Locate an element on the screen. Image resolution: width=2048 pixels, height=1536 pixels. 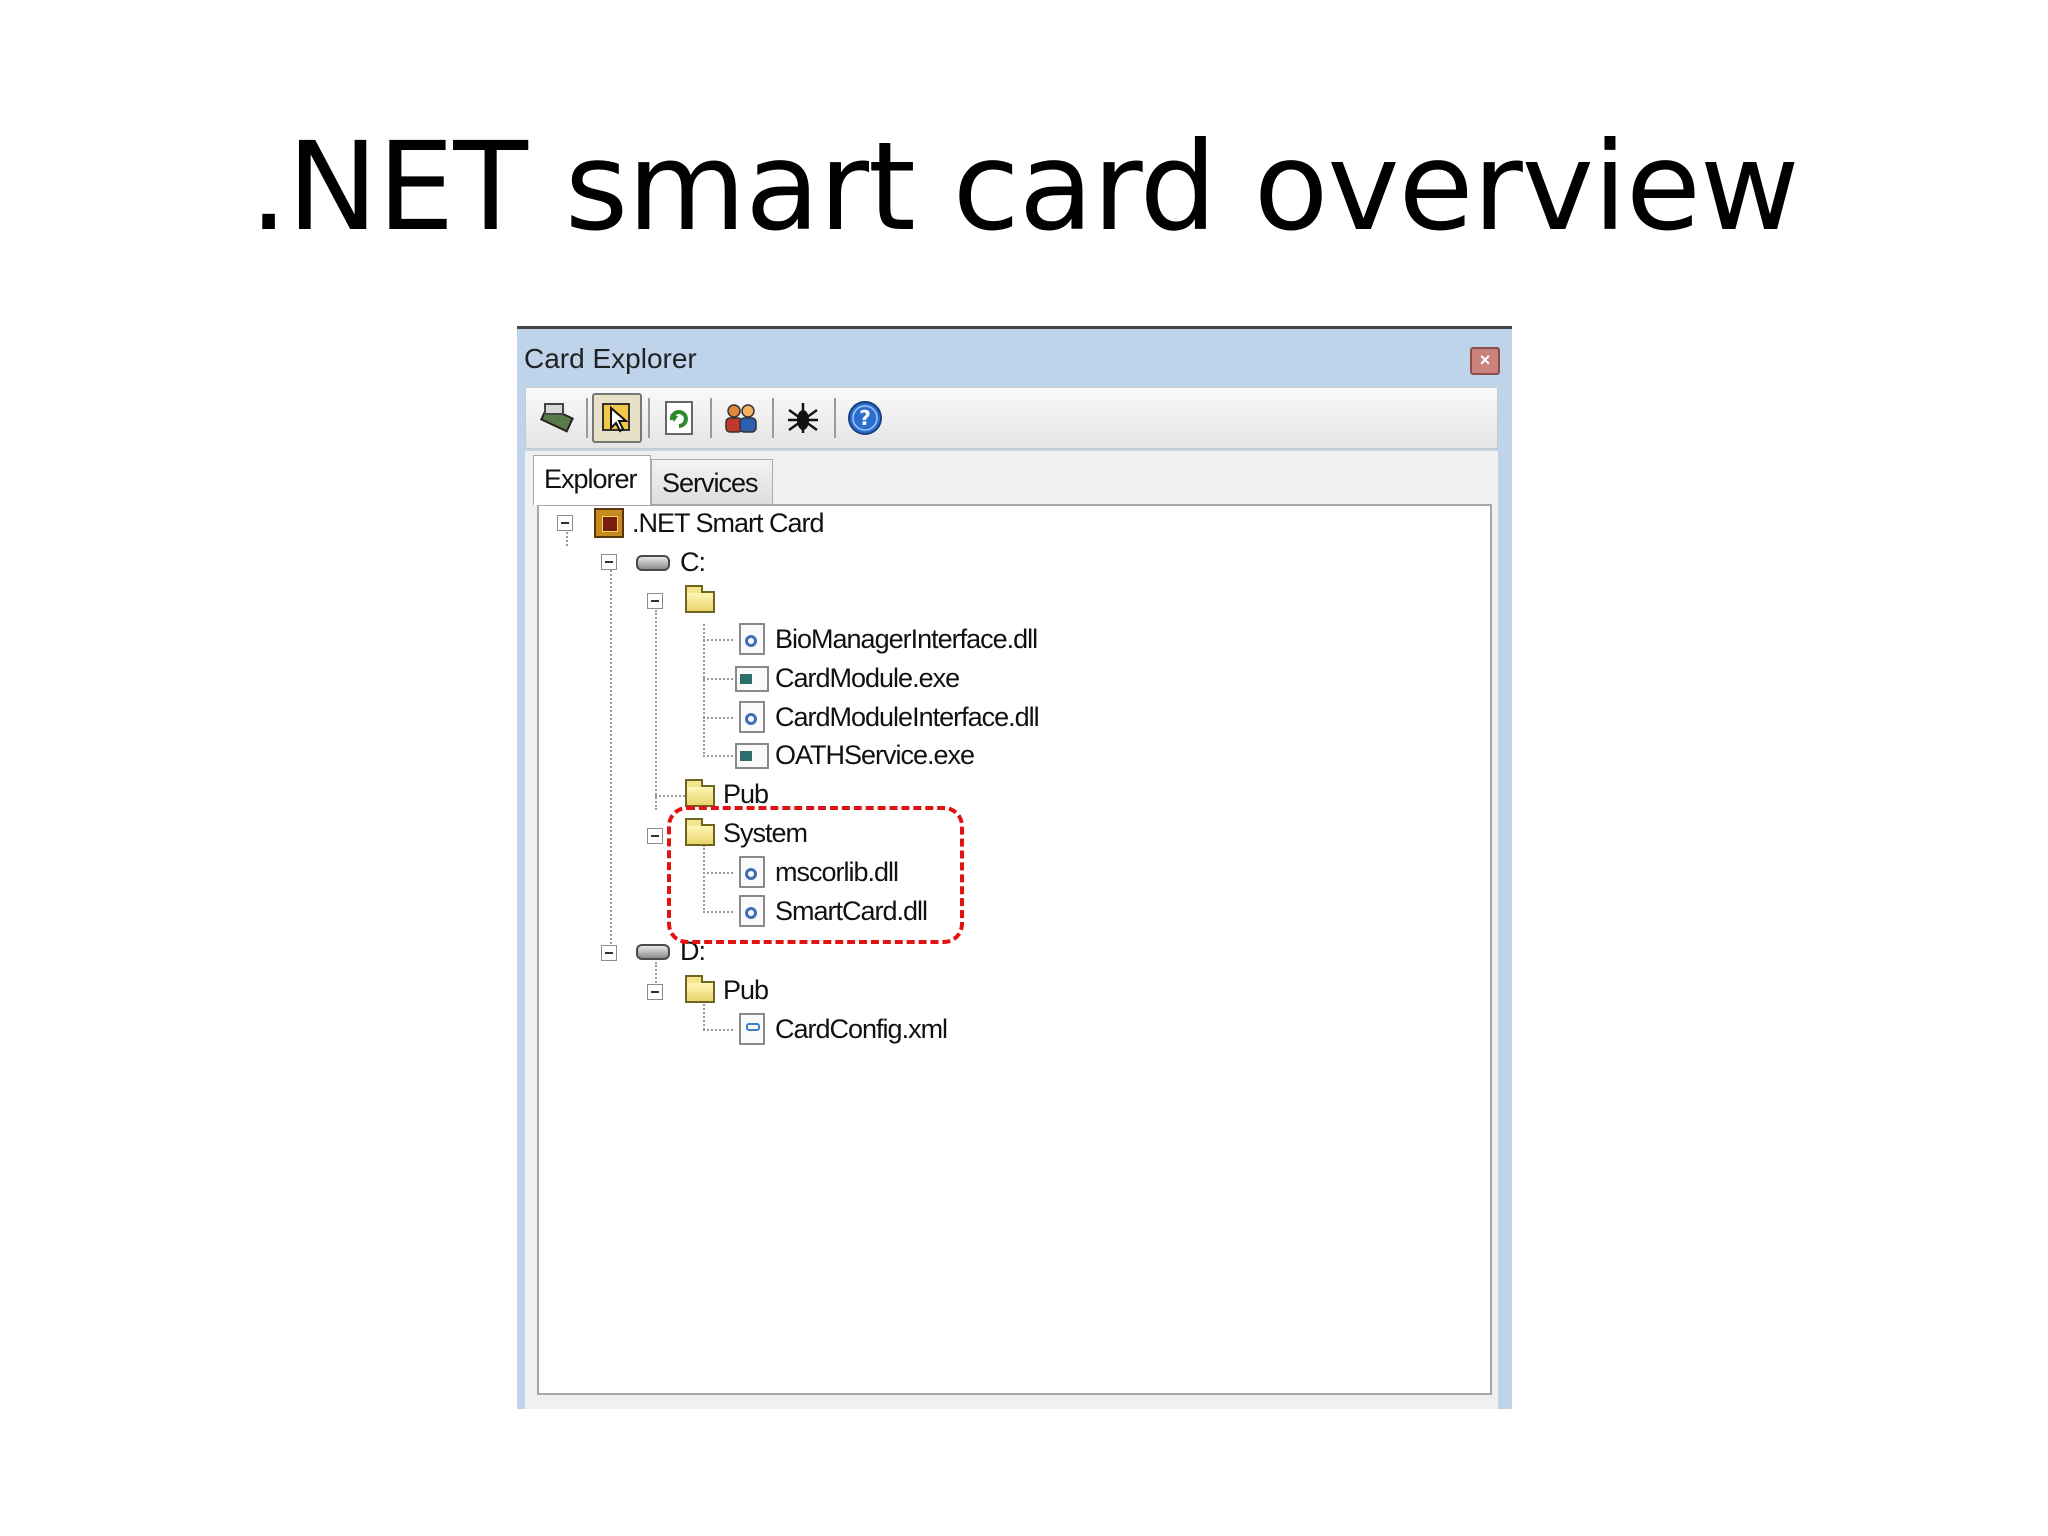
tree-node-label: OATHService.exe is located at coordinates (875, 754).